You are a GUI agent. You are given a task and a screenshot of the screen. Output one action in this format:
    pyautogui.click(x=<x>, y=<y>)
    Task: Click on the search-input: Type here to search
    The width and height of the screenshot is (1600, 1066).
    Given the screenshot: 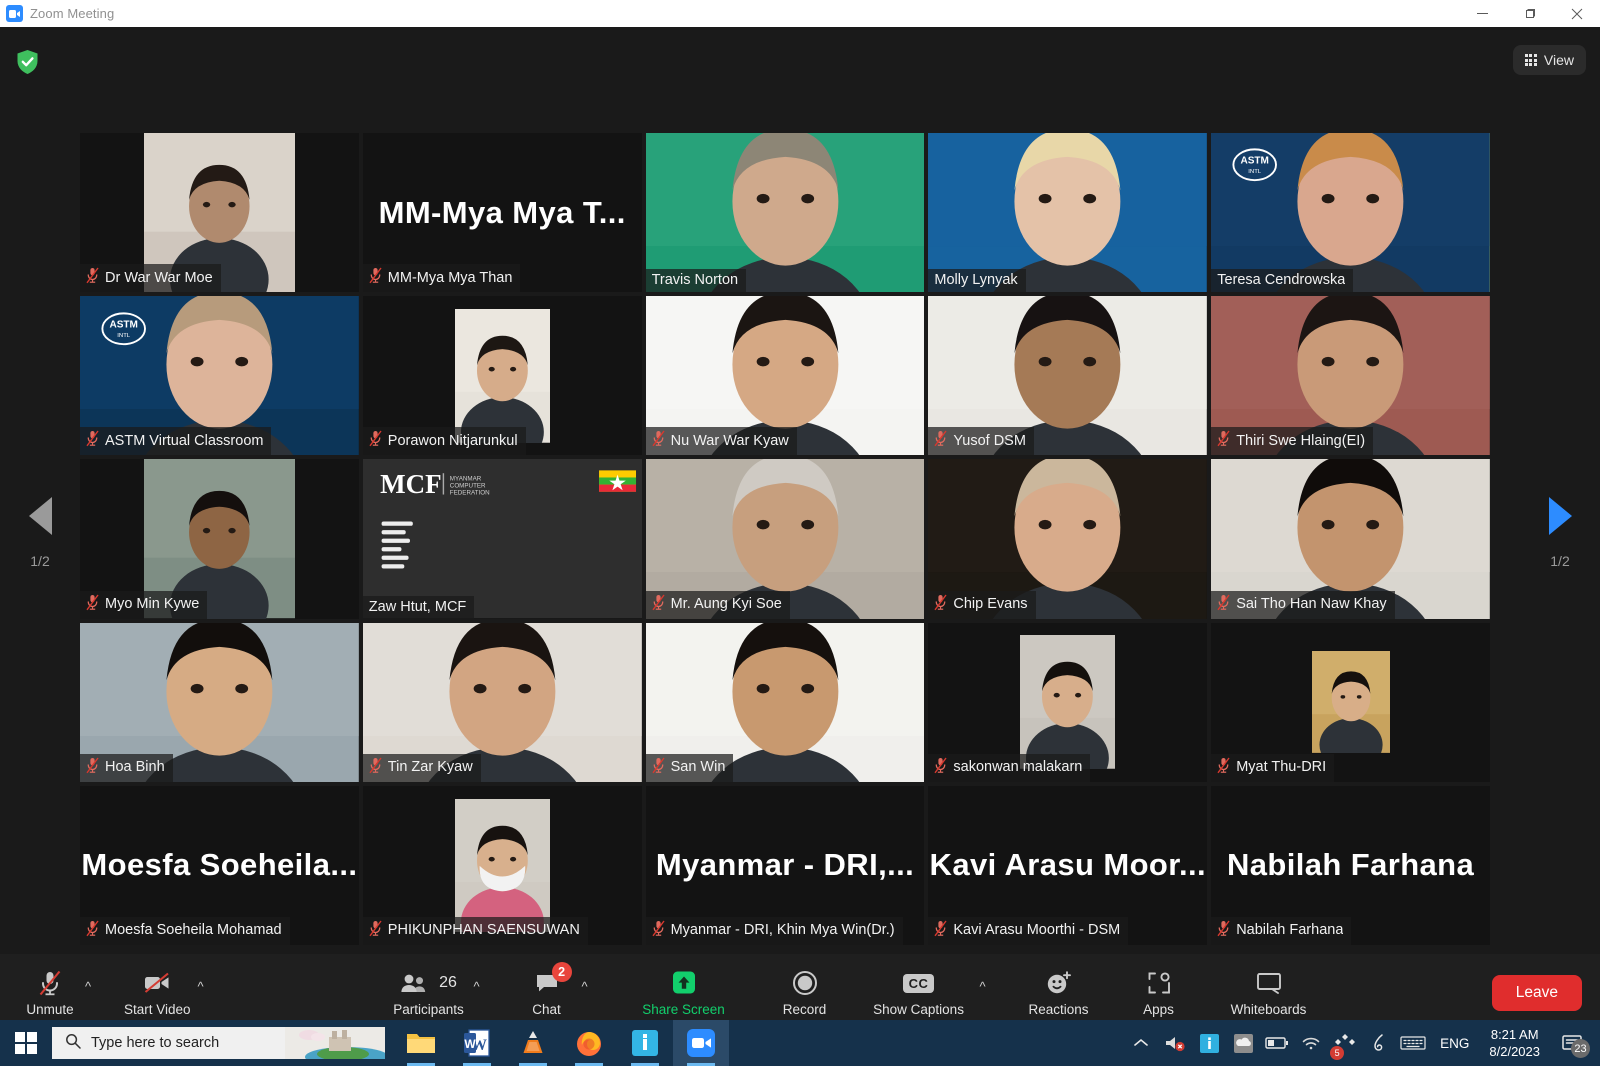 What is the action you would take?
    pyautogui.click(x=218, y=1043)
    